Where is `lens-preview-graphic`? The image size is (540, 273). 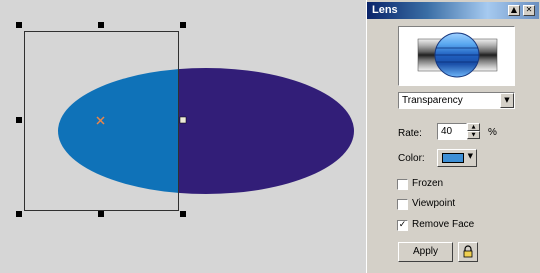
lens-preview-graphic is located at coordinates (457, 55).